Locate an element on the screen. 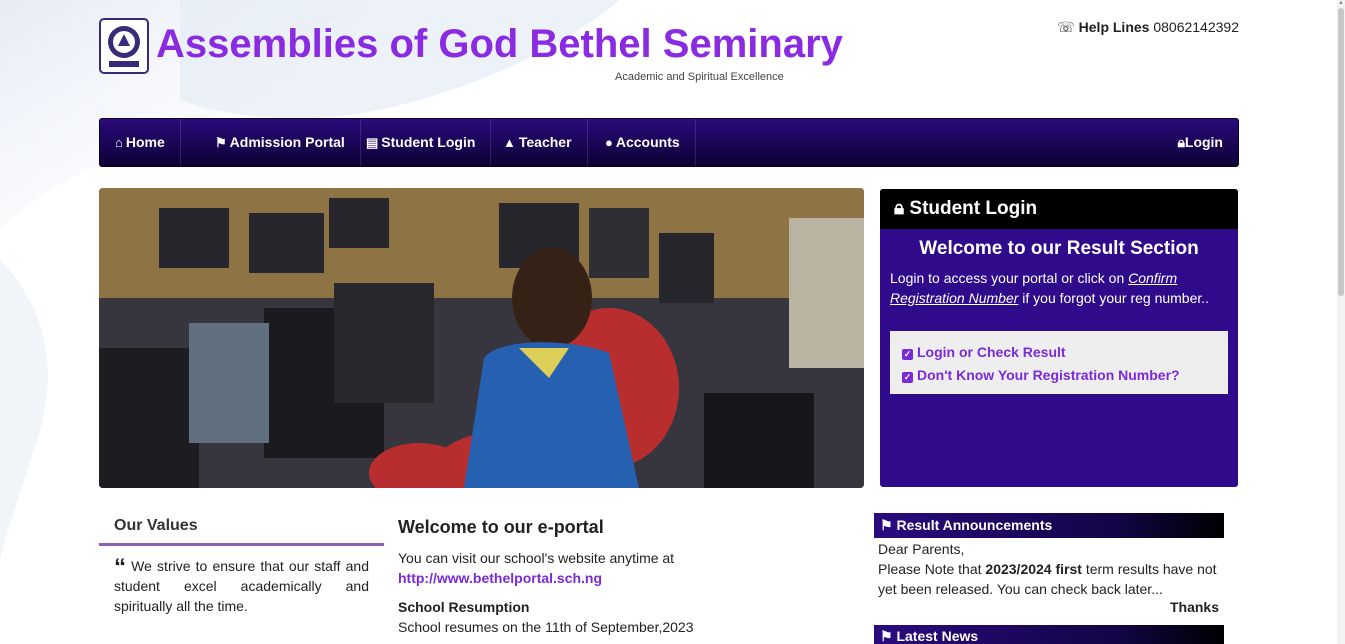  graduation-cap-icon: ▲ is located at coordinates (509, 142).